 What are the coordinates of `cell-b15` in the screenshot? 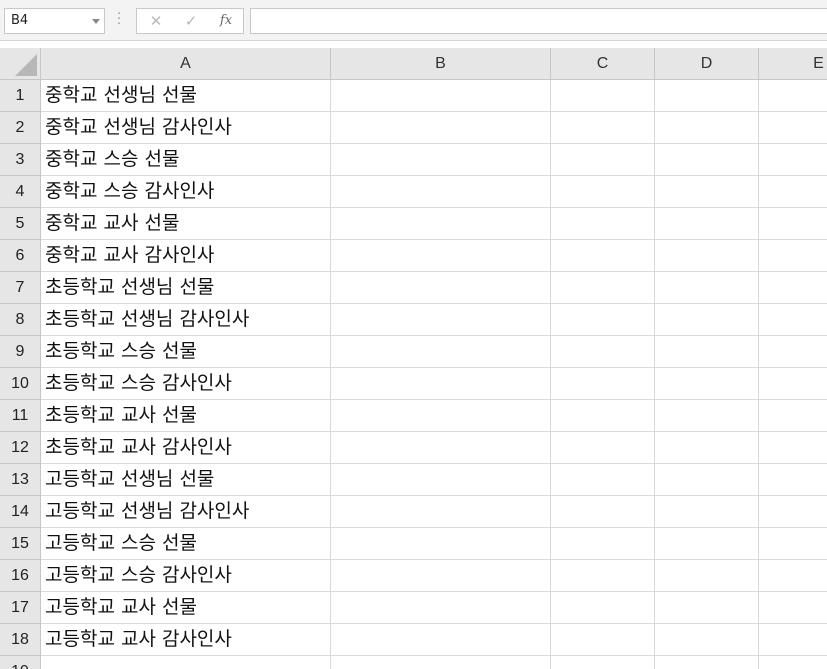 It's located at (441, 544).